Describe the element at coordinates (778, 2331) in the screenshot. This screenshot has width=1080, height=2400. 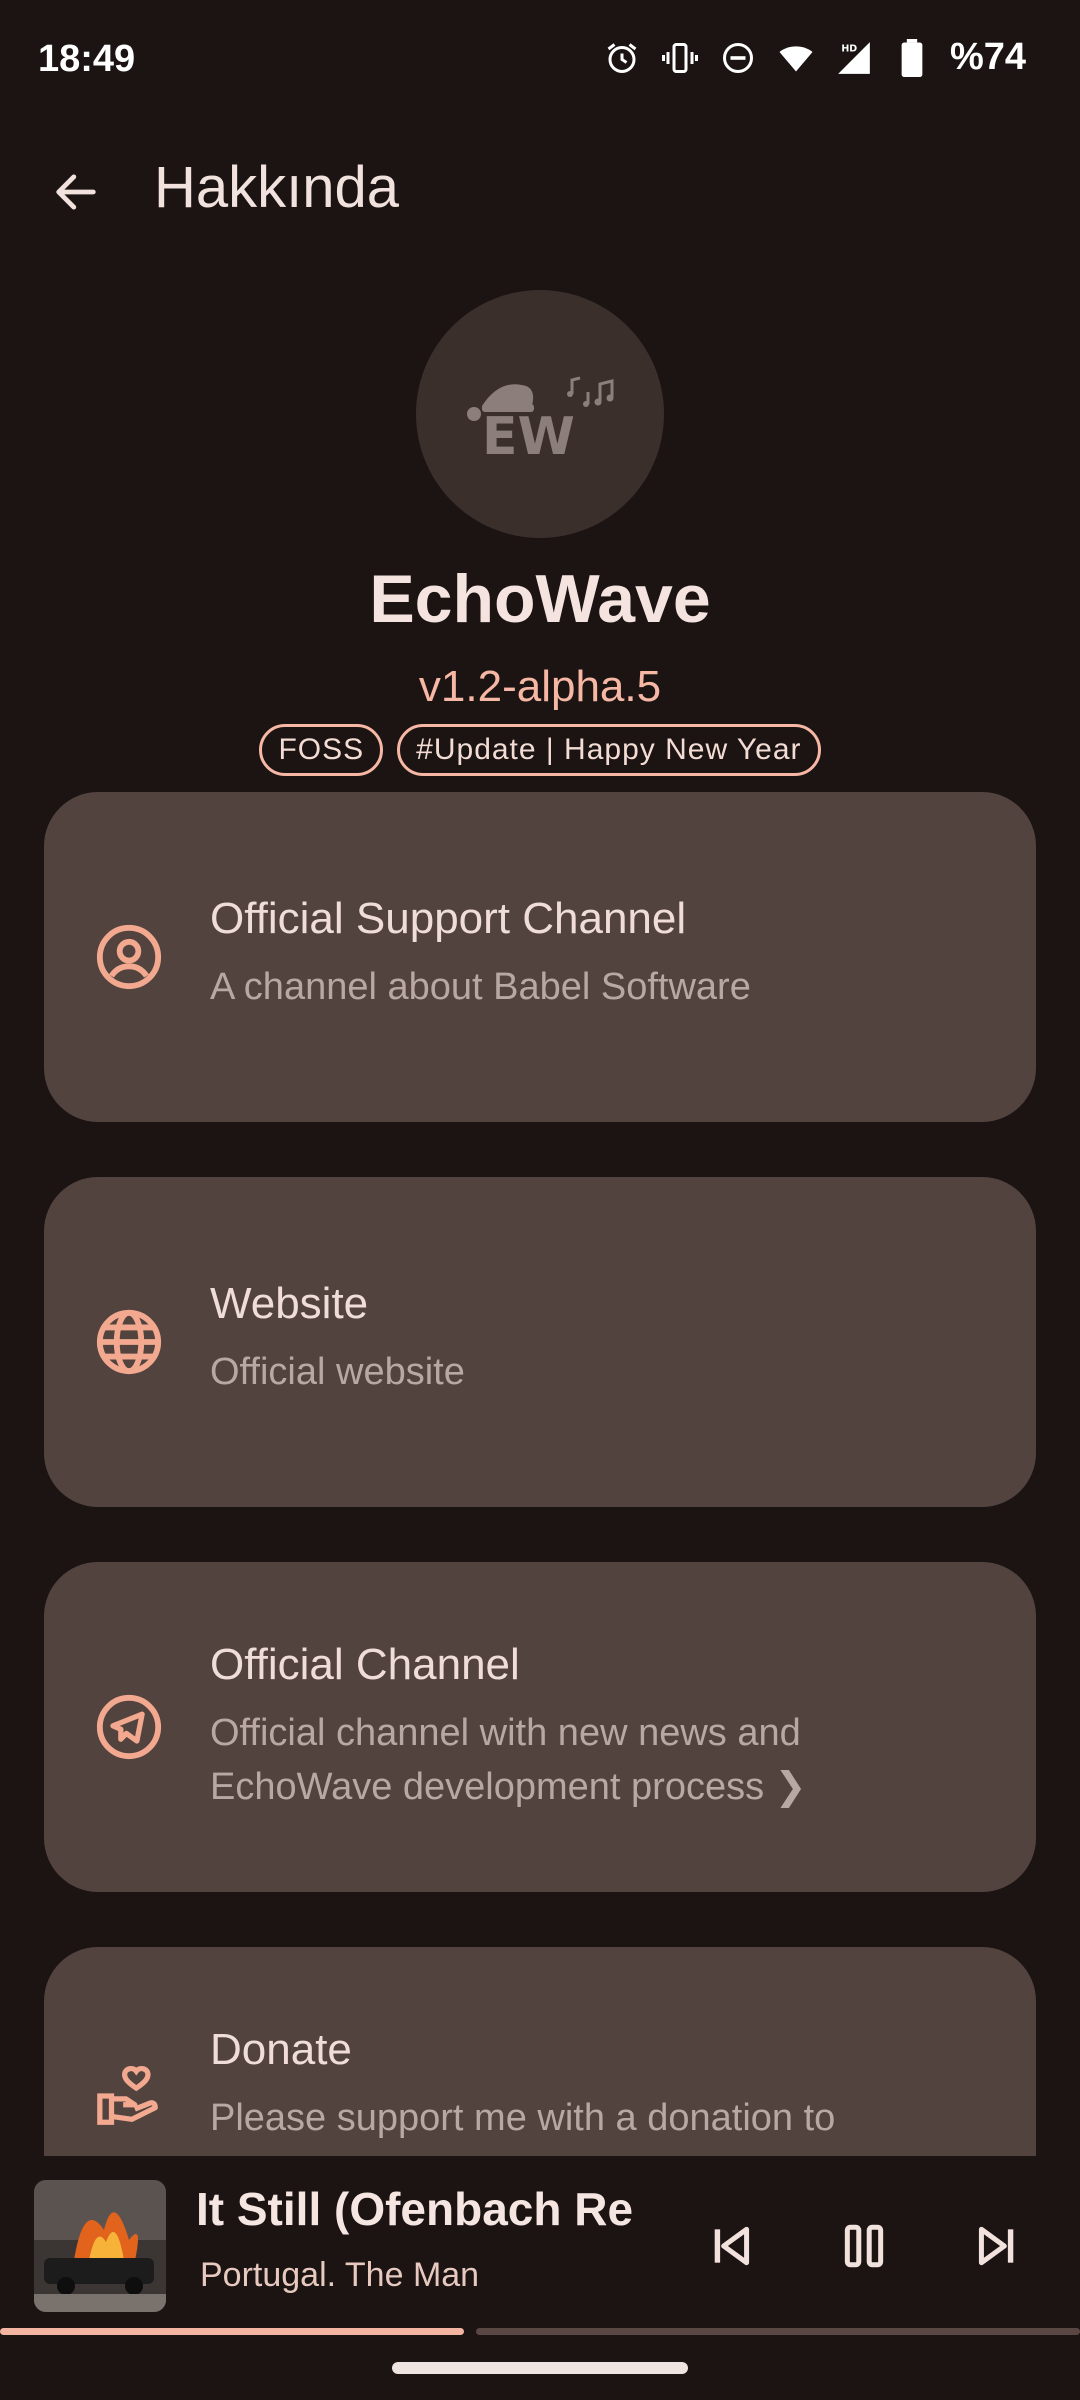
I see `progress-track` at that location.